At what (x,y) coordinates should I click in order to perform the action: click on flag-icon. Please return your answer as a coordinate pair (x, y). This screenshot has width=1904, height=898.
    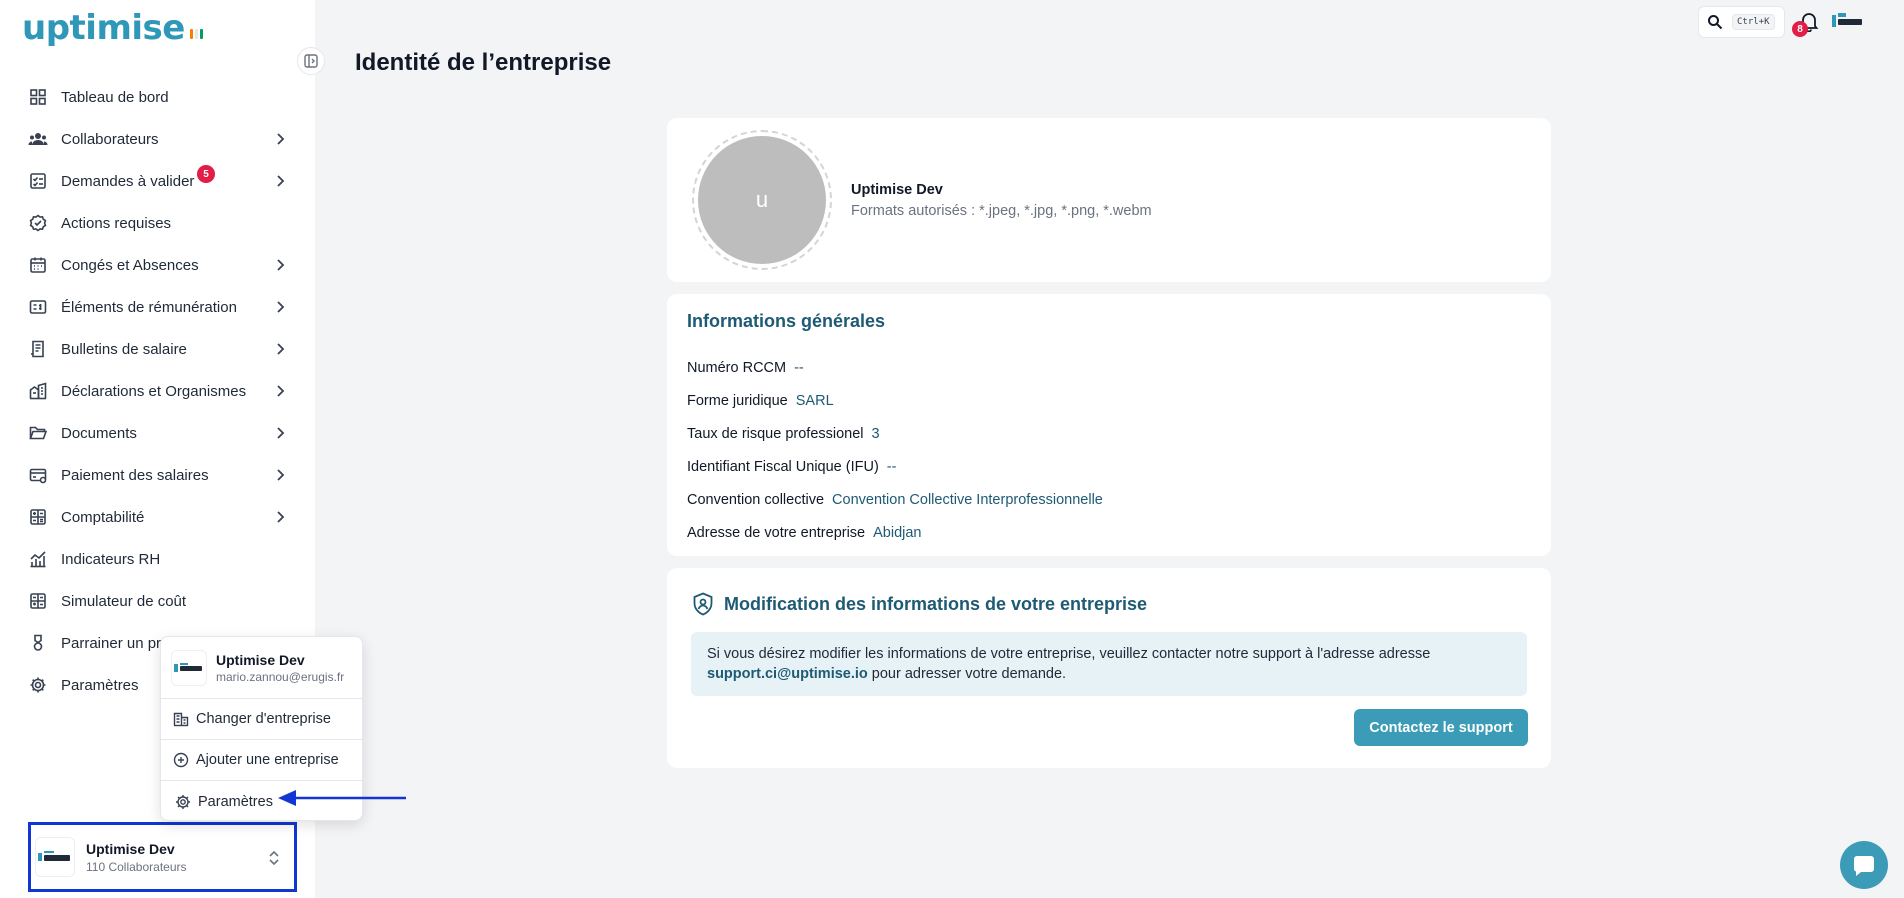
    Looking at the image, I should click on (196, 34).